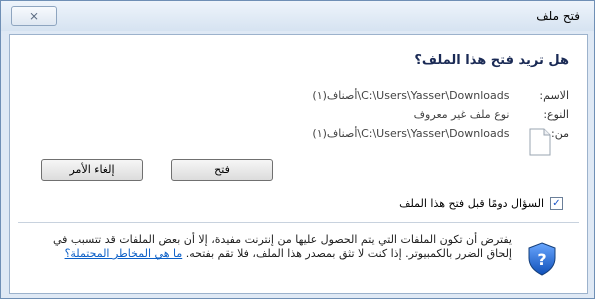 This screenshot has width=595, height=299. Describe the element at coordinates (471, 203) in the screenshot. I see `always-ask-label: السؤال دومًا قبل فتح هذا الملف` at that location.